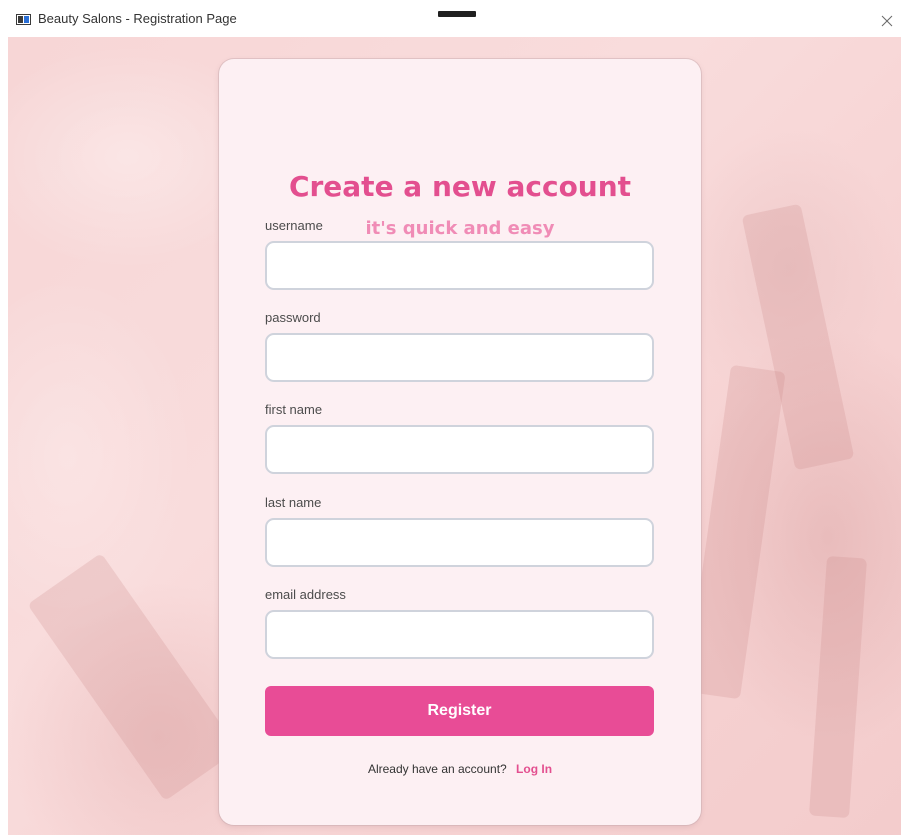 The width and height of the screenshot is (901, 835). What do you see at coordinates (459, 634) in the screenshot?
I see `email-input` at bounding box center [459, 634].